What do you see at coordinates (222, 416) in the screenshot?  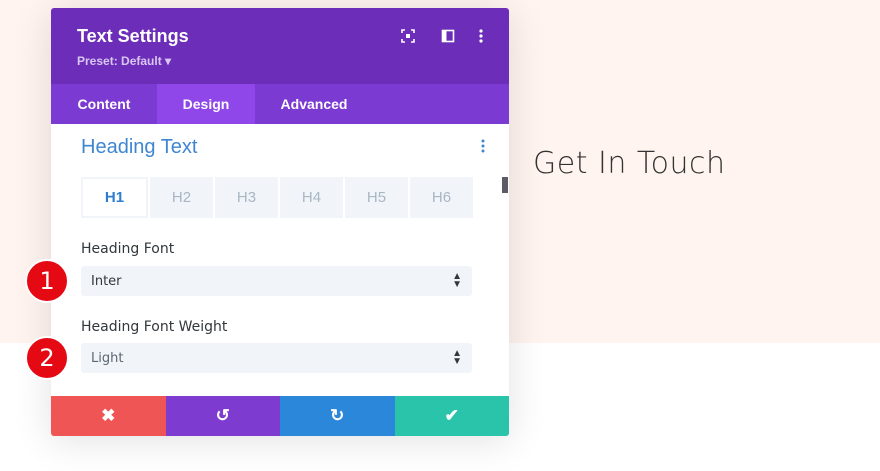 I see `undo-button: ↺` at bounding box center [222, 416].